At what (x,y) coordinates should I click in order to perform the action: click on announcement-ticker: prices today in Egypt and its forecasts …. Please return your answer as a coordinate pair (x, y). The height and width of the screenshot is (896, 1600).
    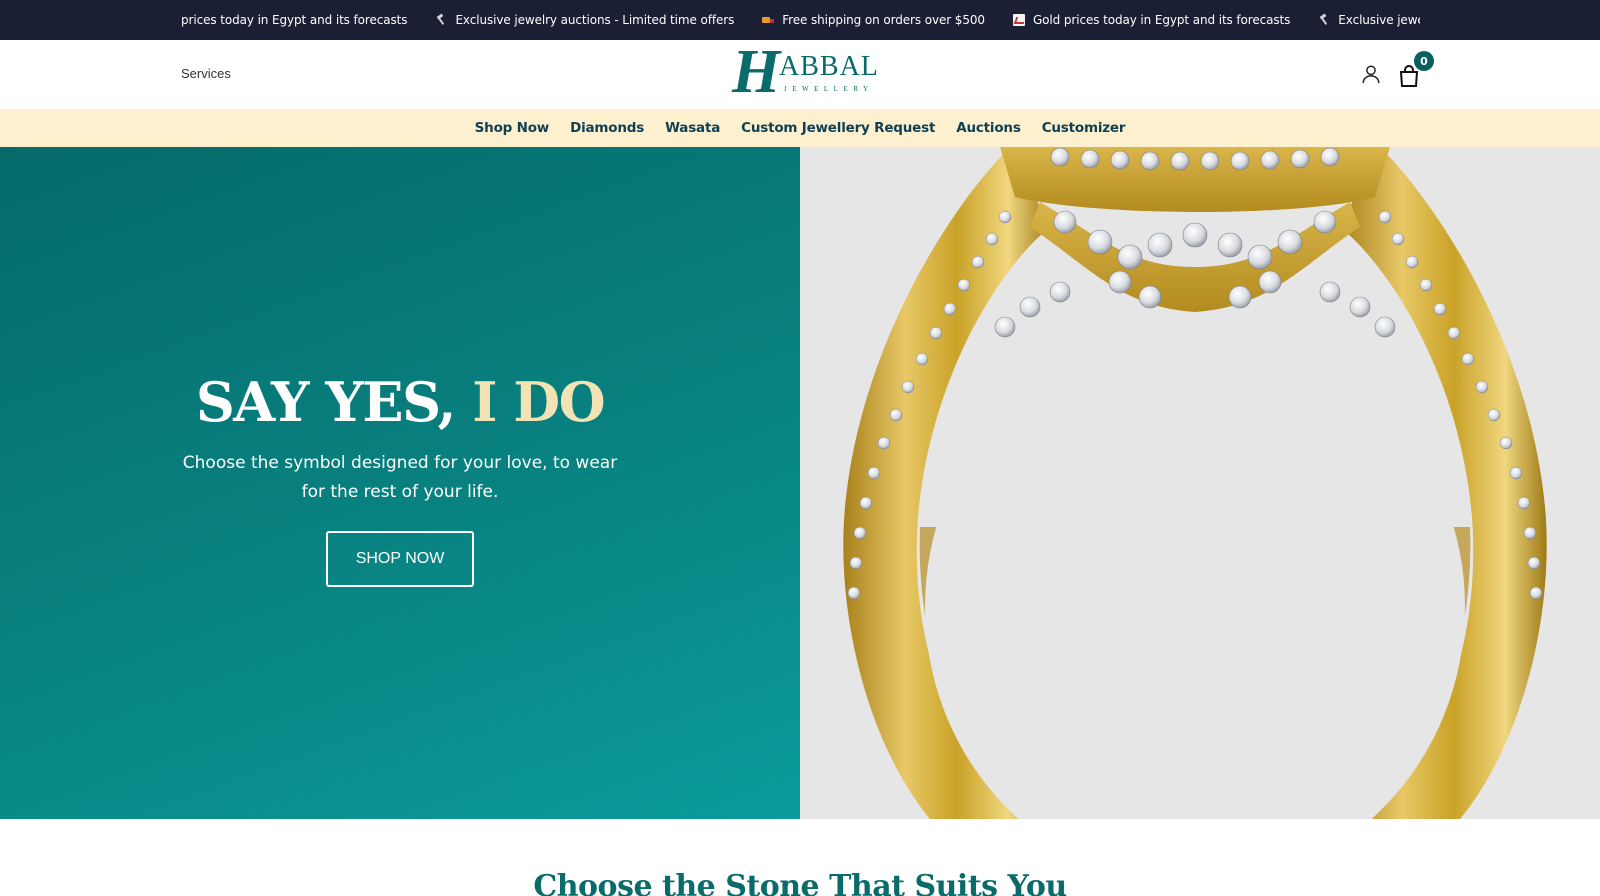
    Looking at the image, I should click on (800, 20).